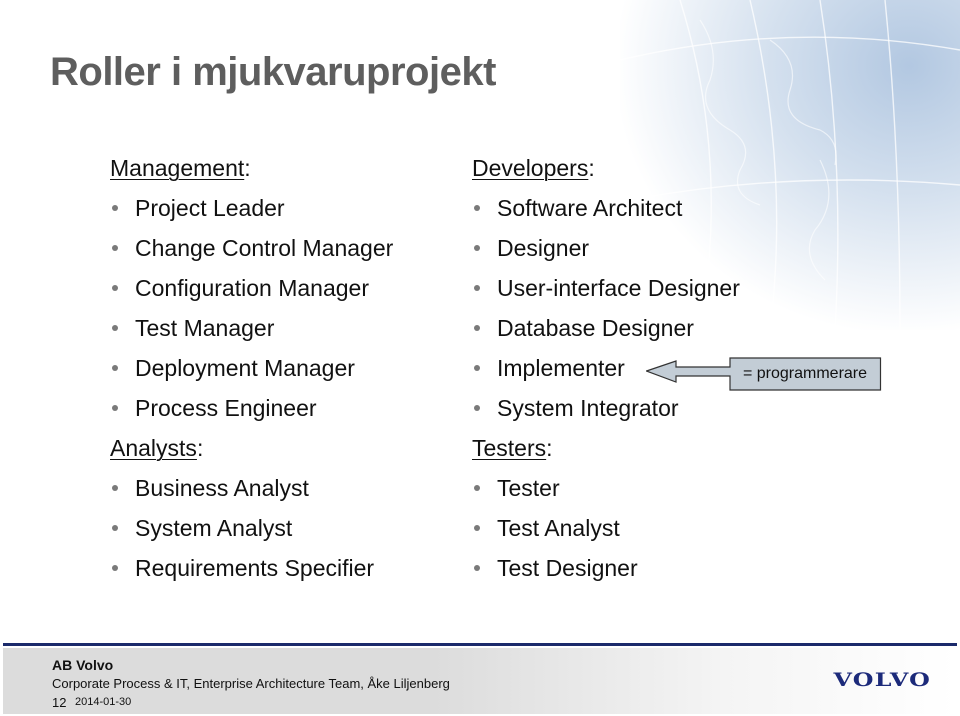 The height and width of the screenshot is (716, 960). Describe the element at coordinates (103, 702) in the screenshot. I see `footer-date: 2014-01-30` at that location.